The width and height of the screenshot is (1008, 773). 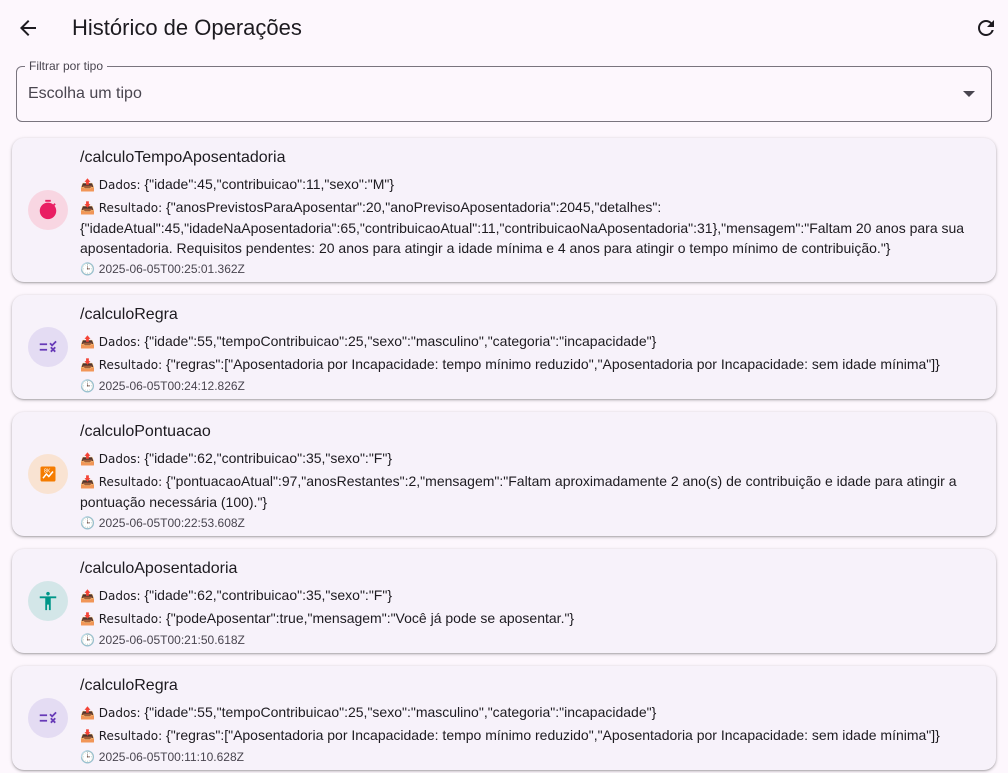 I want to click on arrow-back-icon, so click(x=28, y=28).